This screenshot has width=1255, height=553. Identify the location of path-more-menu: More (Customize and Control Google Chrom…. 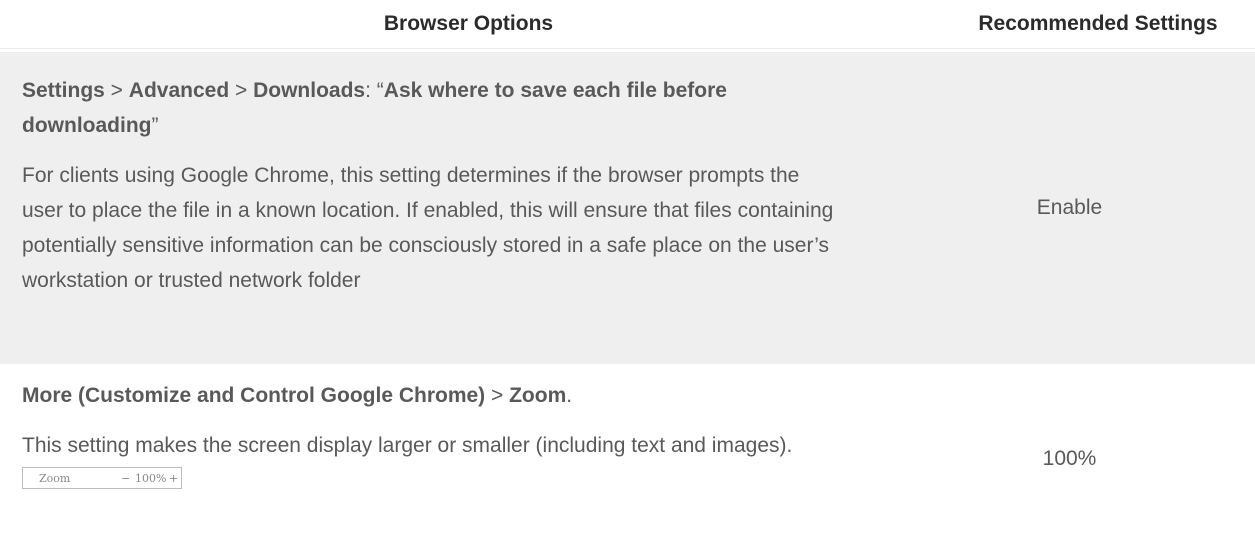
(254, 395).